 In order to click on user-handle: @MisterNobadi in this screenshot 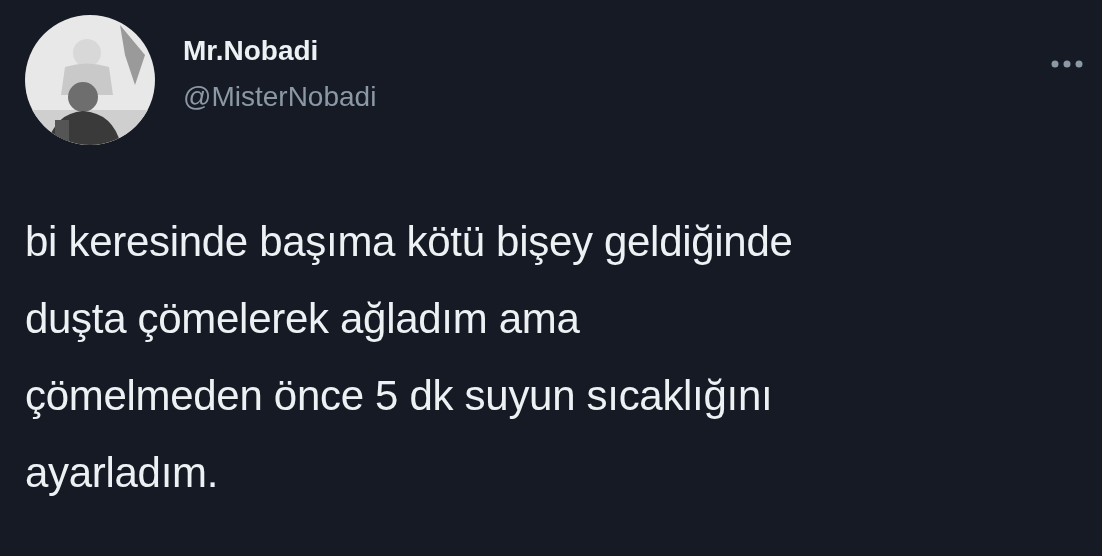, I will do `click(280, 97)`.